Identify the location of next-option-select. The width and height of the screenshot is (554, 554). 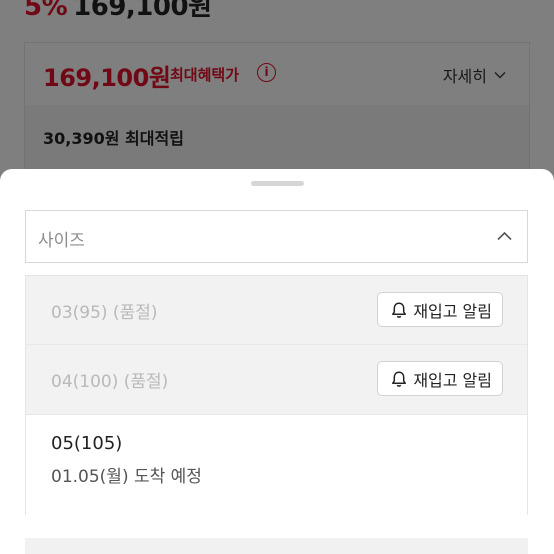
(276, 546).